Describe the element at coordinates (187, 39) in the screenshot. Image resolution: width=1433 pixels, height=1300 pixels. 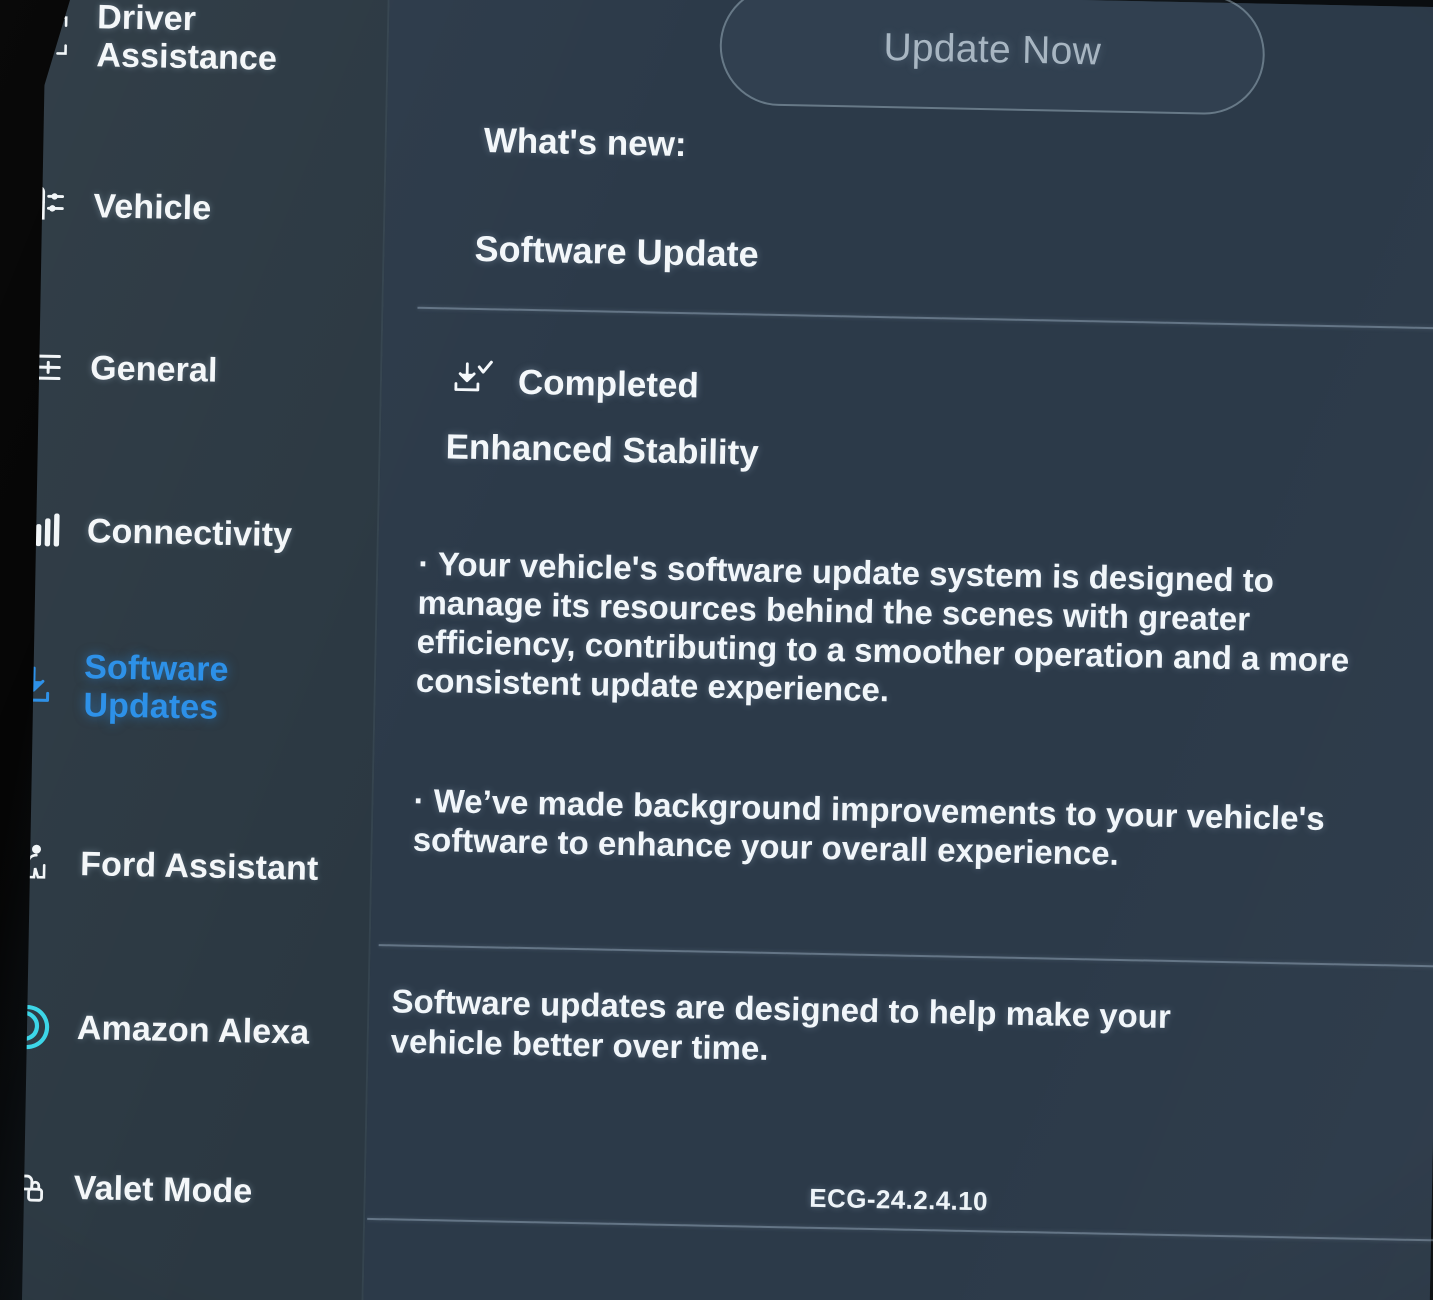
I see `sidebar-item-label: Driver Assistance` at that location.